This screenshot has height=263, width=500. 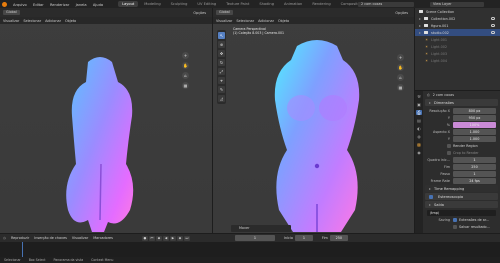 I want to click on world-tab-icon: ◍, so click(x=419, y=136).